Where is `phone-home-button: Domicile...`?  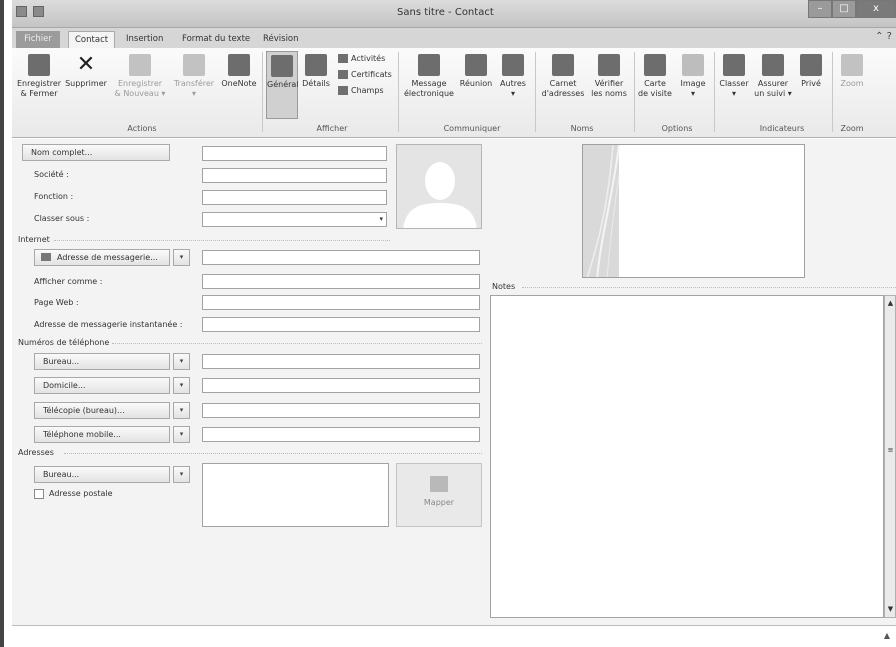
phone-home-button: Domicile... is located at coordinates (102, 385).